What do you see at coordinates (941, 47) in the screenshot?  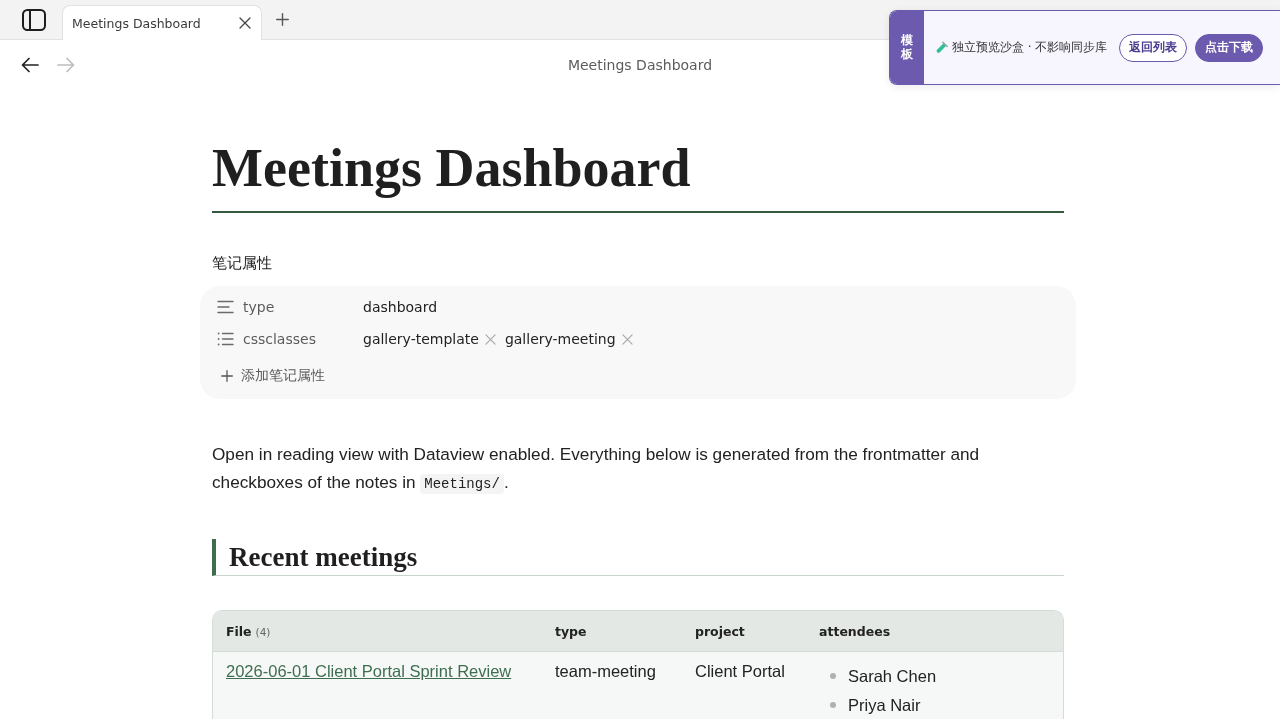 I see `test-tube-icon` at bounding box center [941, 47].